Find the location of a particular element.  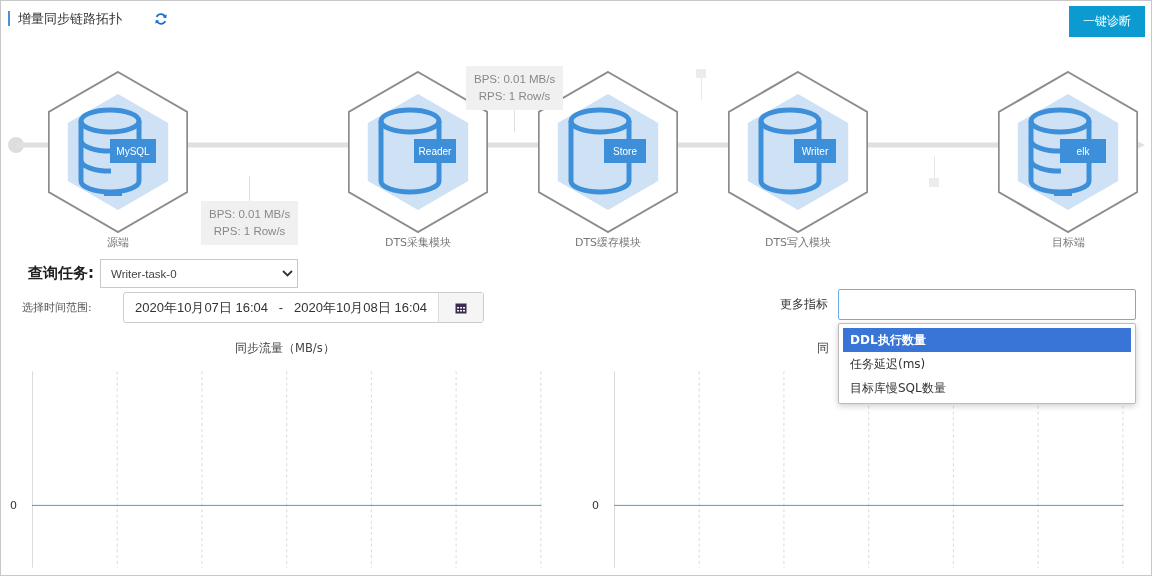

node-label: DTS采集模块 is located at coordinates (418, 242).